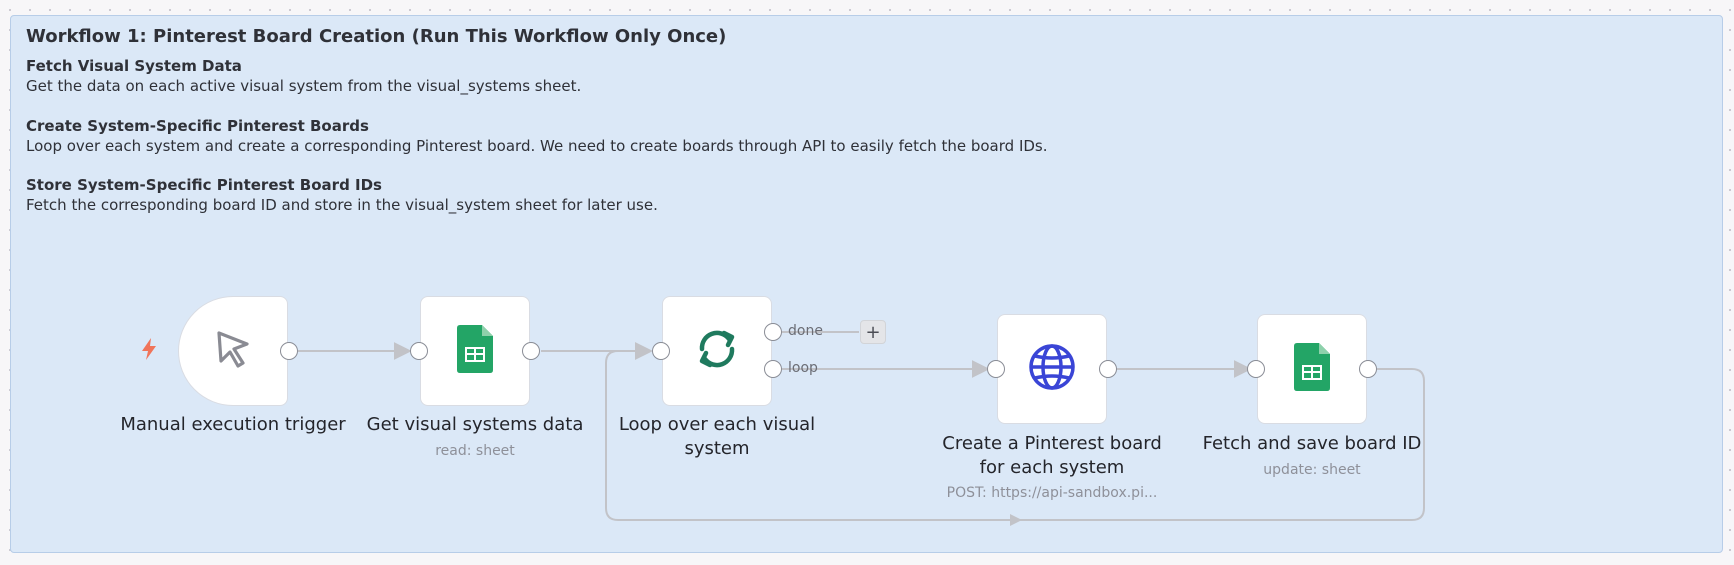  I want to click on create-board-input-port, so click(996, 369).